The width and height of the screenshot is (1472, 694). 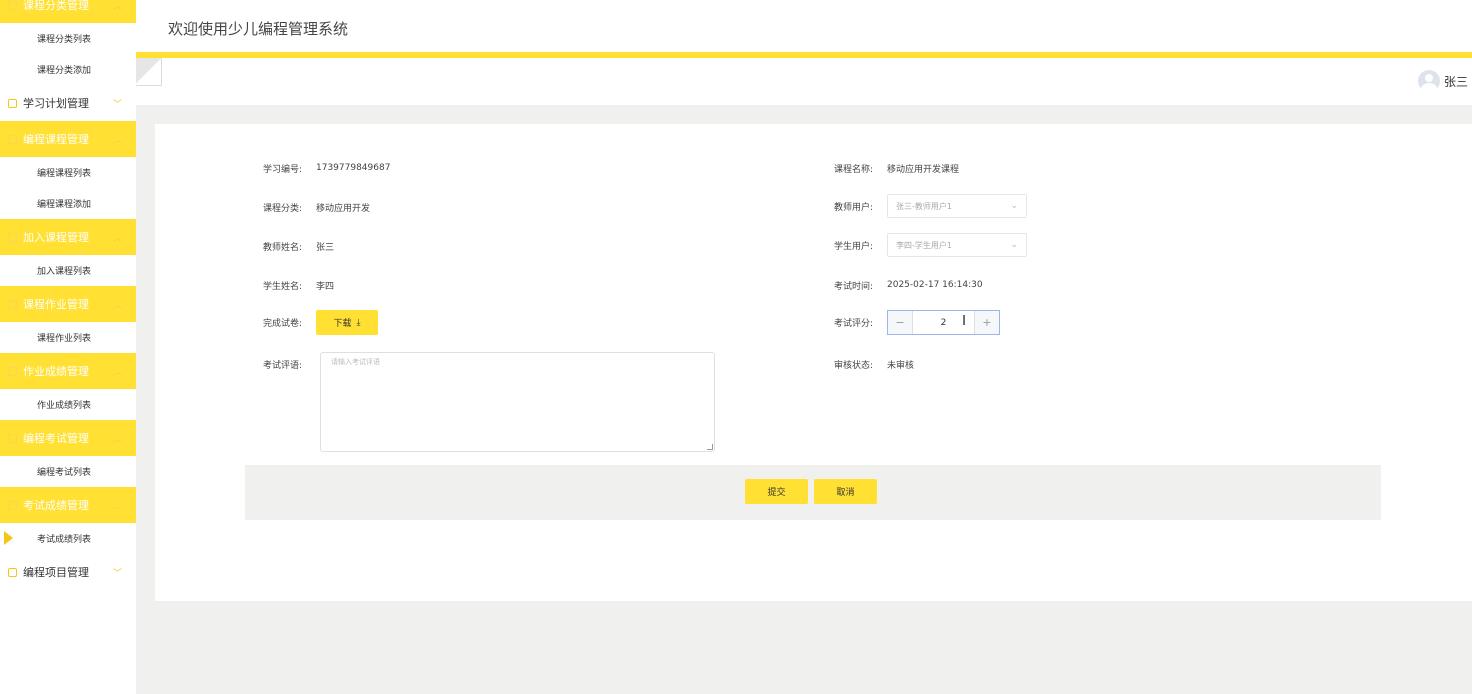 I want to click on sidebar-group-label: 课程分类管理, so click(x=56, y=6).